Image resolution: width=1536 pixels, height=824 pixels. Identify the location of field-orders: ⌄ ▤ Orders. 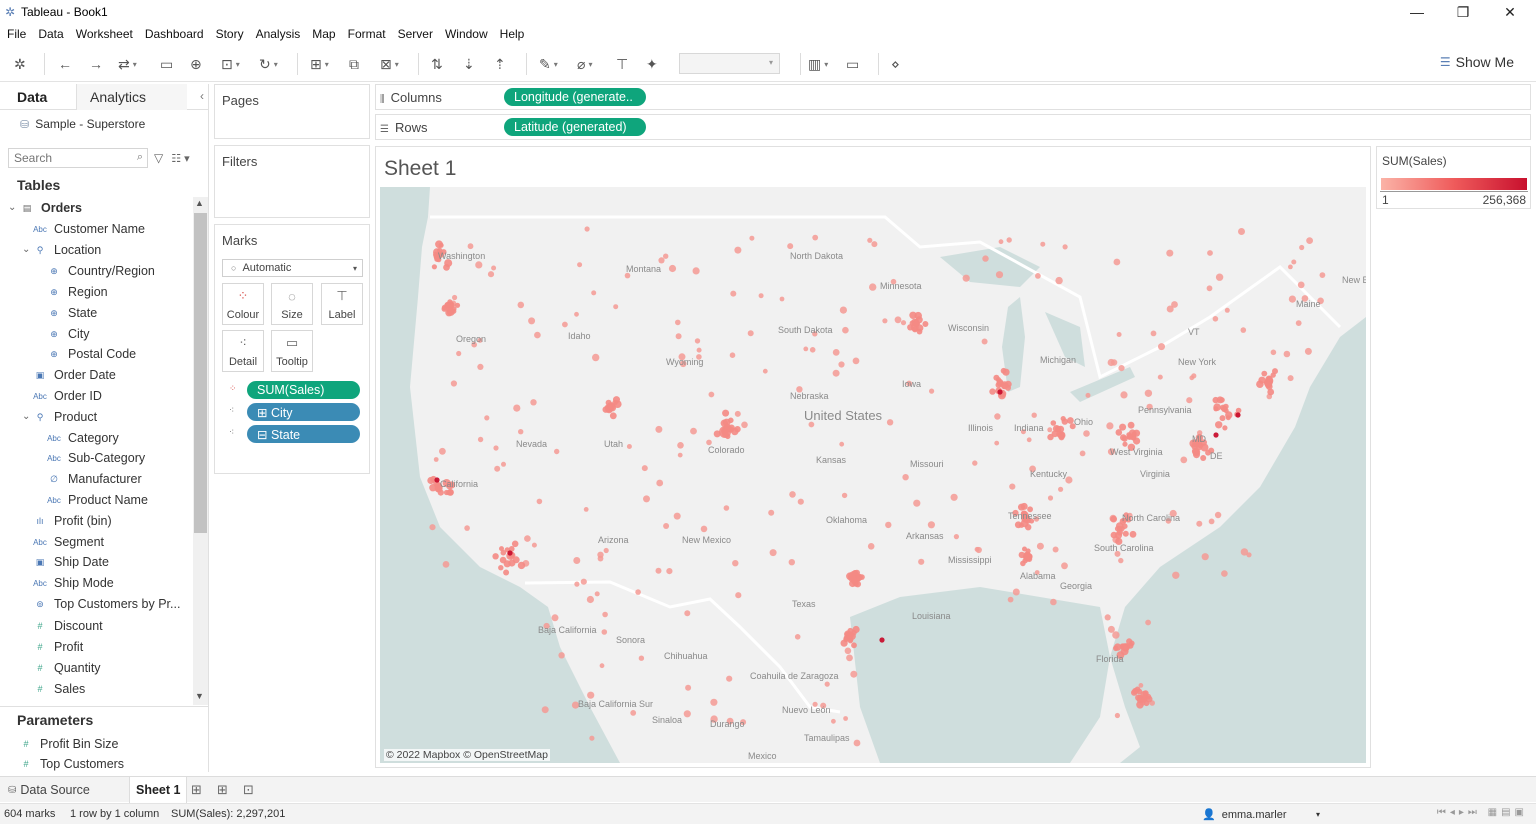
(45, 208).